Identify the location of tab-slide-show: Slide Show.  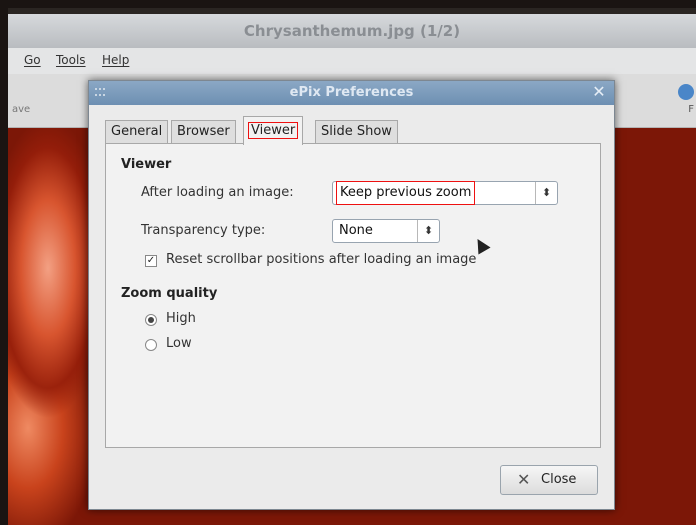
(356, 132).